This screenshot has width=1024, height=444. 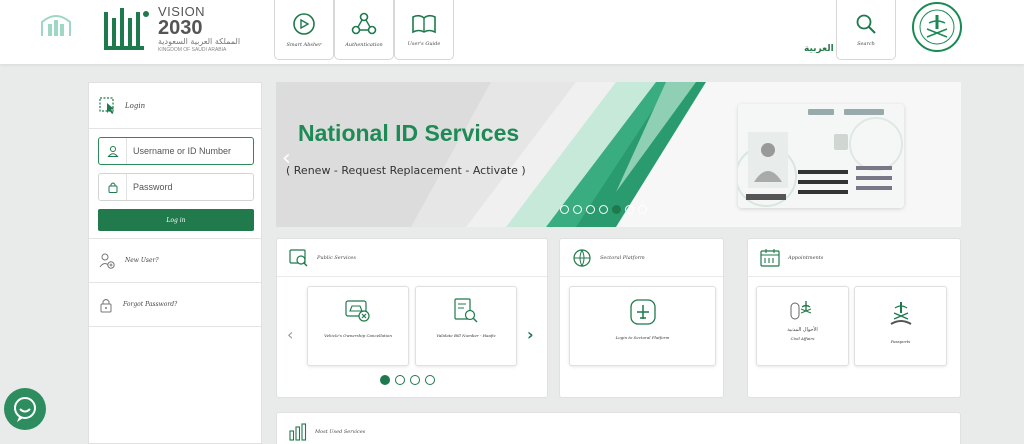 What do you see at coordinates (142, 260) in the screenshot?
I see `new-user-label: New User?` at bounding box center [142, 260].